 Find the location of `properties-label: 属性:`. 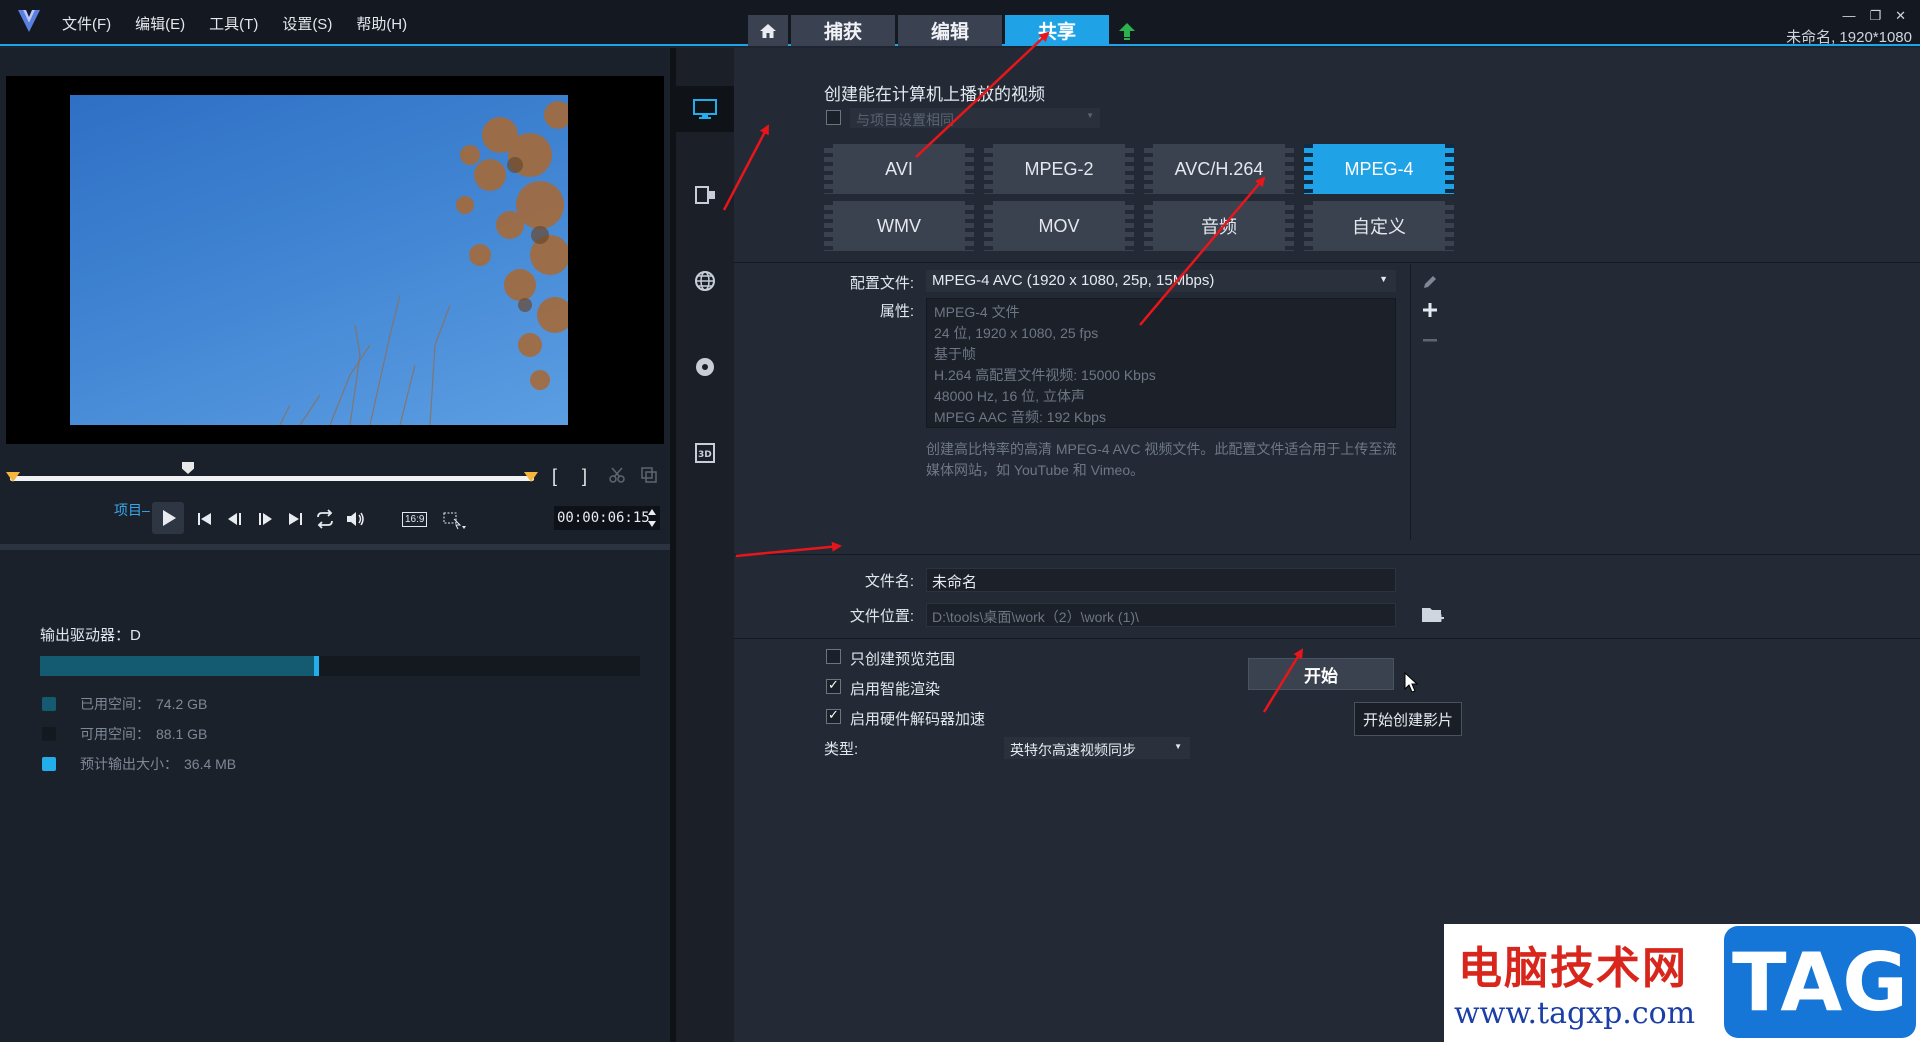

properties-label: 属性: is located at coordinates (896, 311).